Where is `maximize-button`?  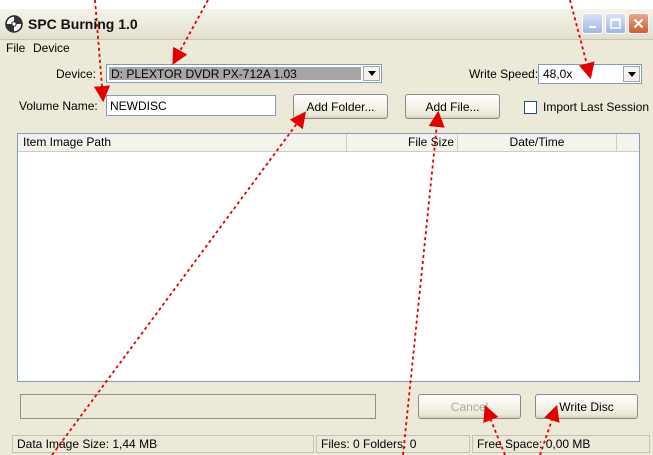 maximize-button is located at coordinates (615, 23).